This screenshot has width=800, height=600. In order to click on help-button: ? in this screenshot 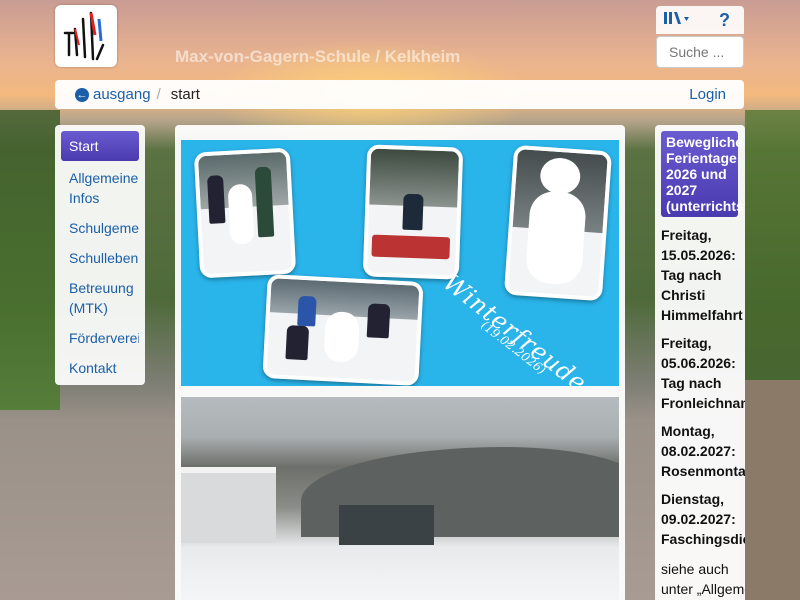, I will do `click(724, 20)`.